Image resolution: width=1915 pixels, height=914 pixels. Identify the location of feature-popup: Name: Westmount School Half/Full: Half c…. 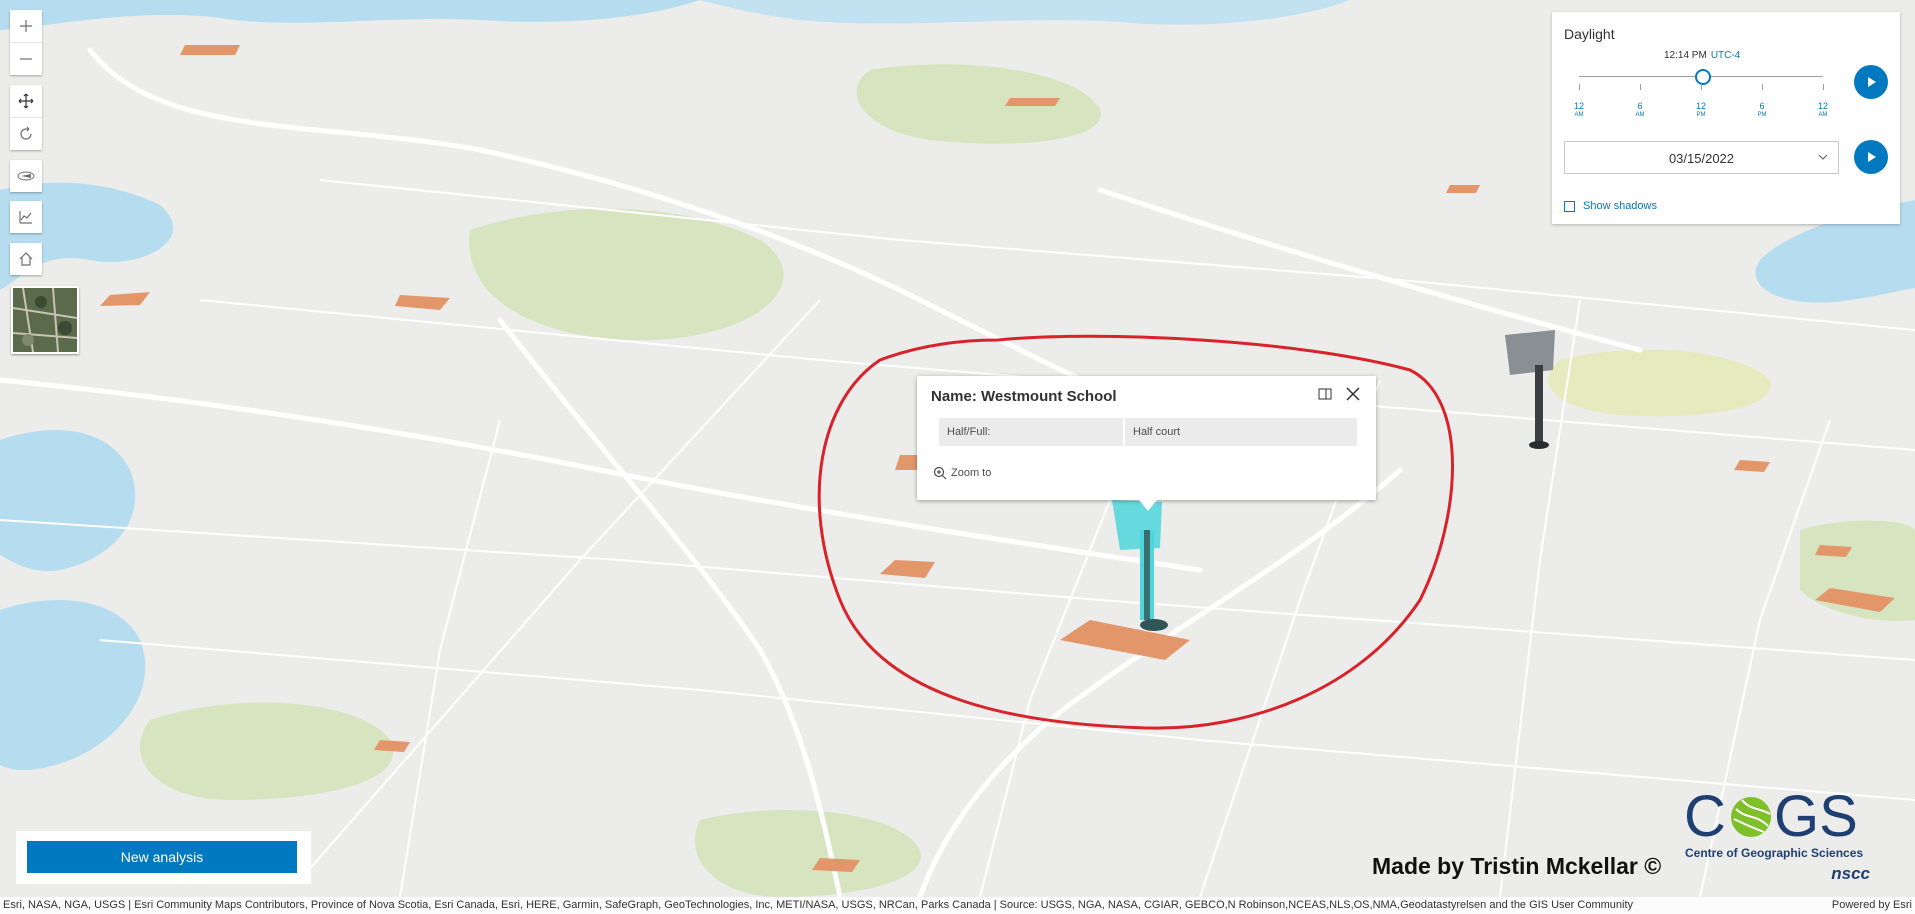
(1146, 443).